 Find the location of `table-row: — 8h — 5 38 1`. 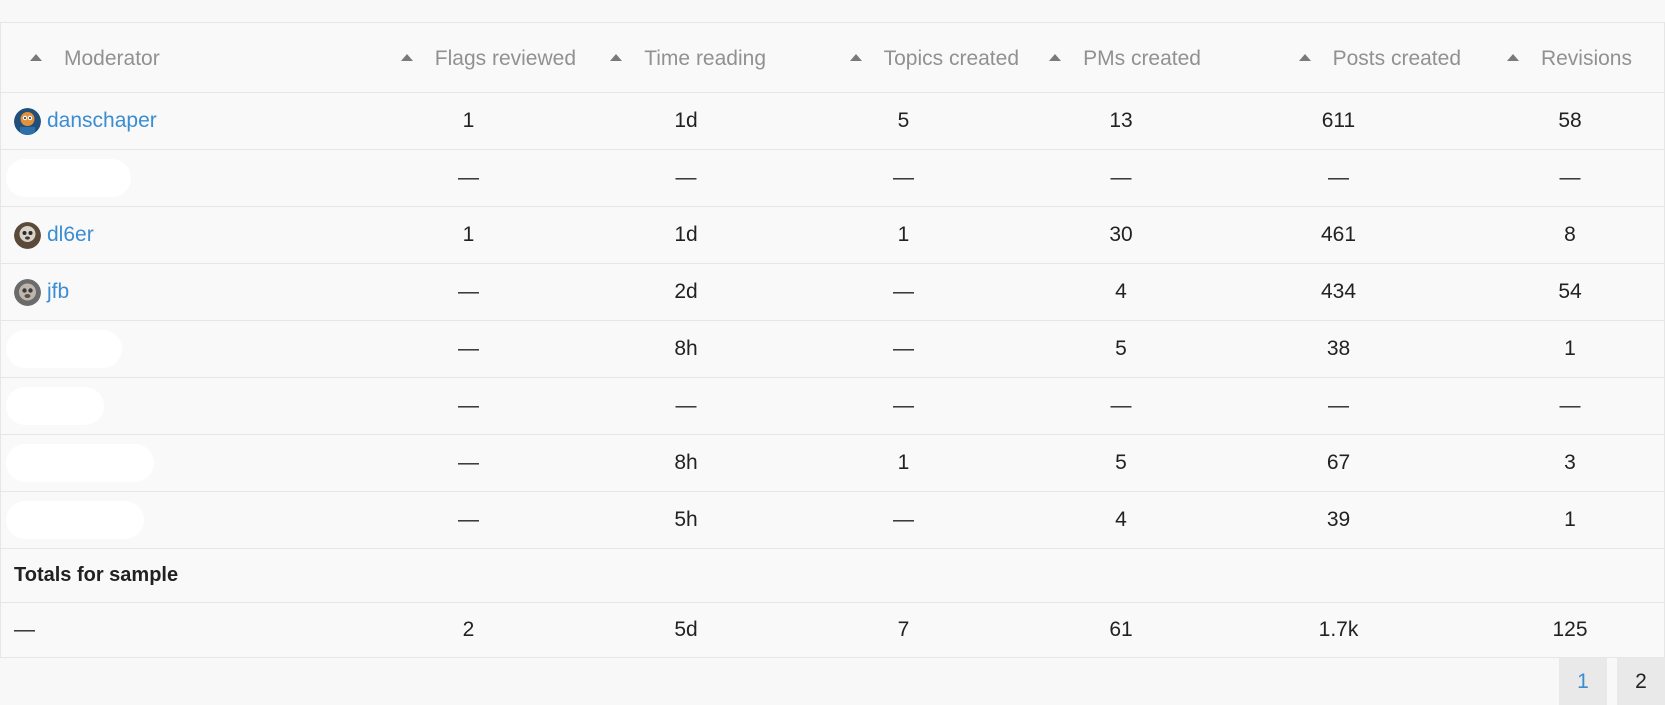

table-row: — 8h — 5 38 1 is located at coordinates (832, 349).